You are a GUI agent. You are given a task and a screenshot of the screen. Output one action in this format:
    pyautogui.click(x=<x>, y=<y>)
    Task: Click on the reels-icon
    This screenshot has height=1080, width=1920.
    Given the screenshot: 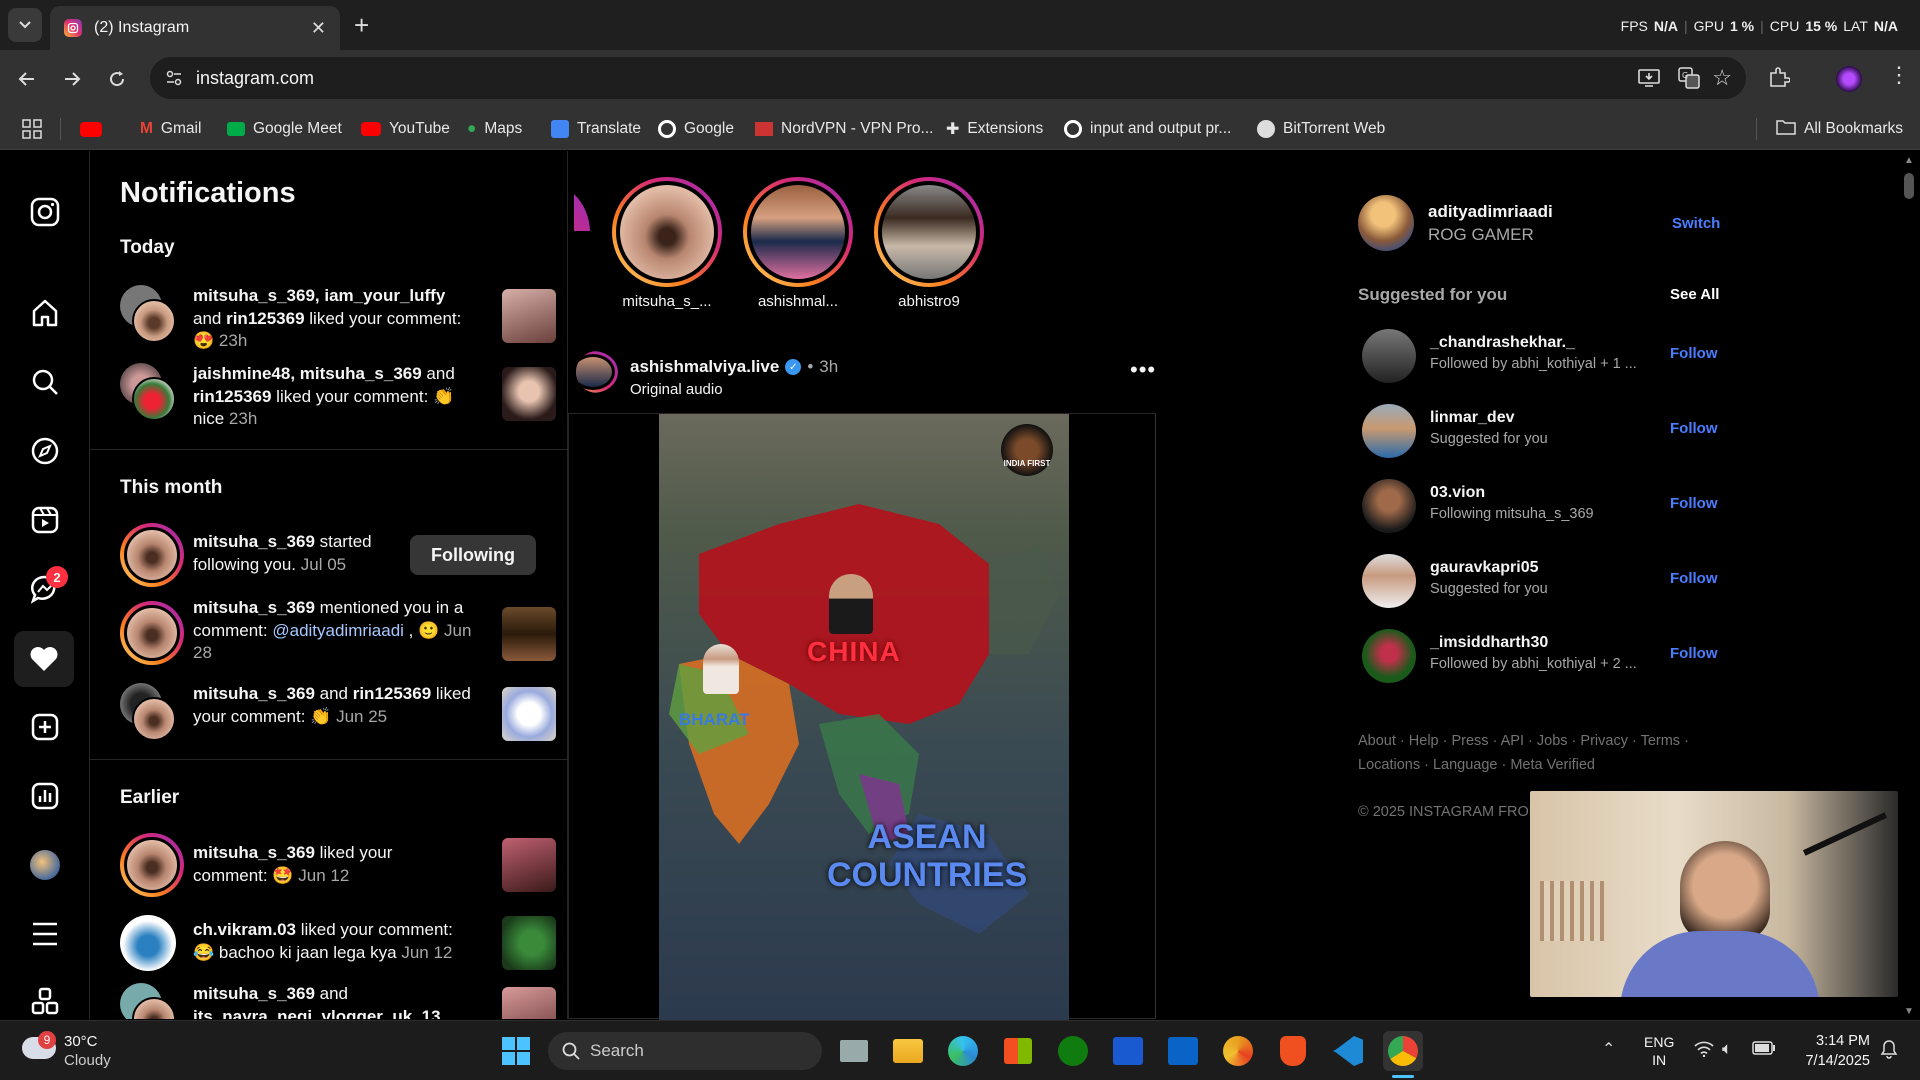 What is the action you would take?
    pyautogui.click(x=45, y=520)
    